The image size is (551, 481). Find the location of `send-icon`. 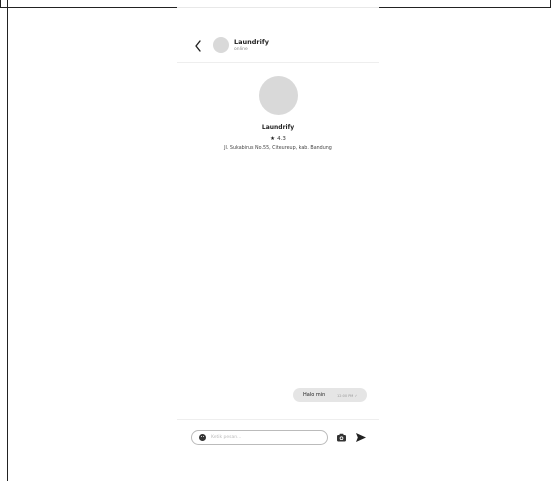

send-icon is located at coordinates (361, 437).